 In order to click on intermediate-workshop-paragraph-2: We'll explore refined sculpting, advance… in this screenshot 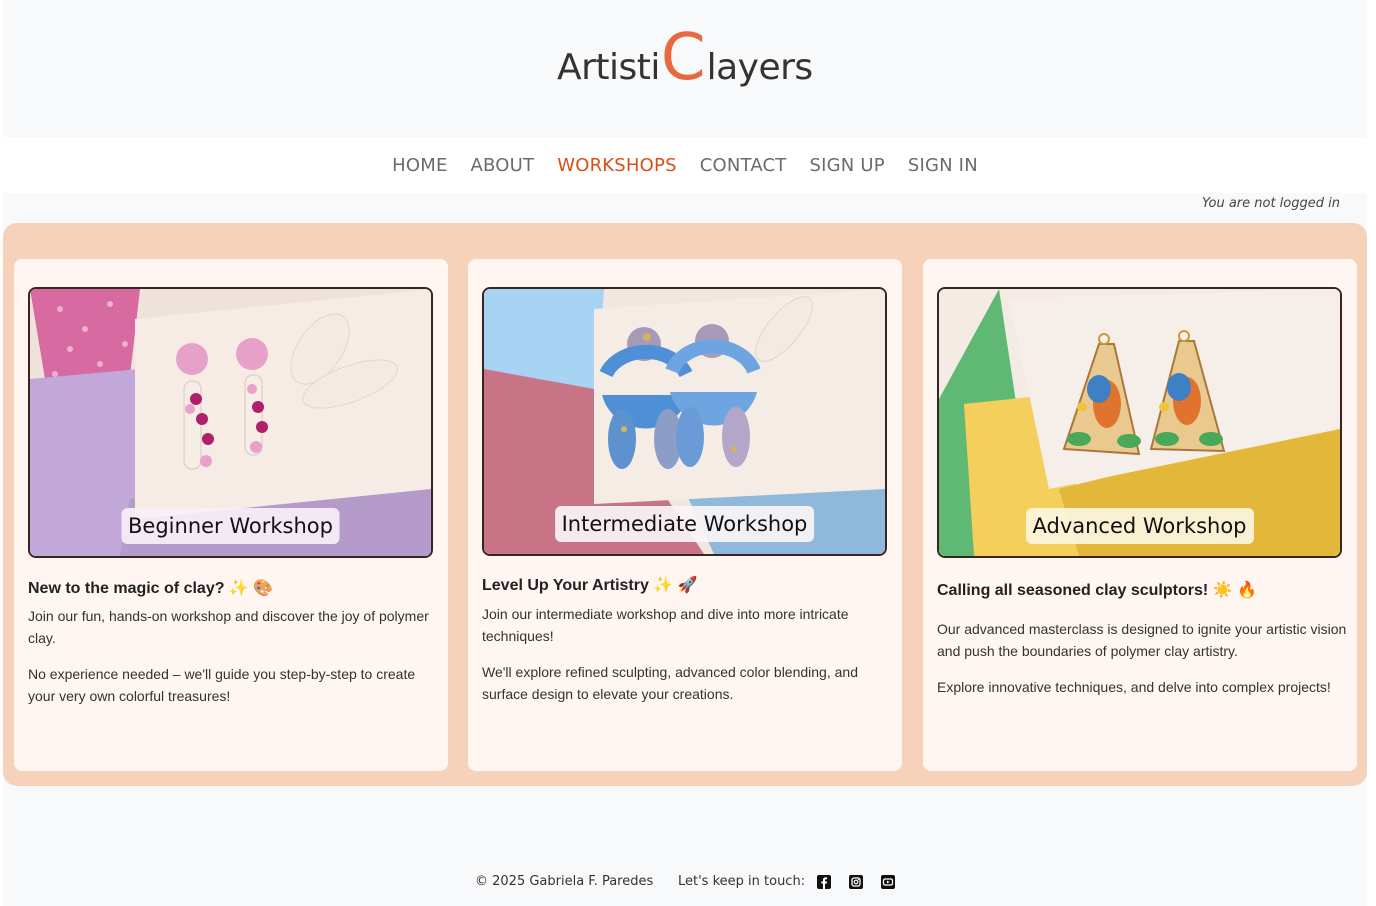, I will do `click(670, 683)`.